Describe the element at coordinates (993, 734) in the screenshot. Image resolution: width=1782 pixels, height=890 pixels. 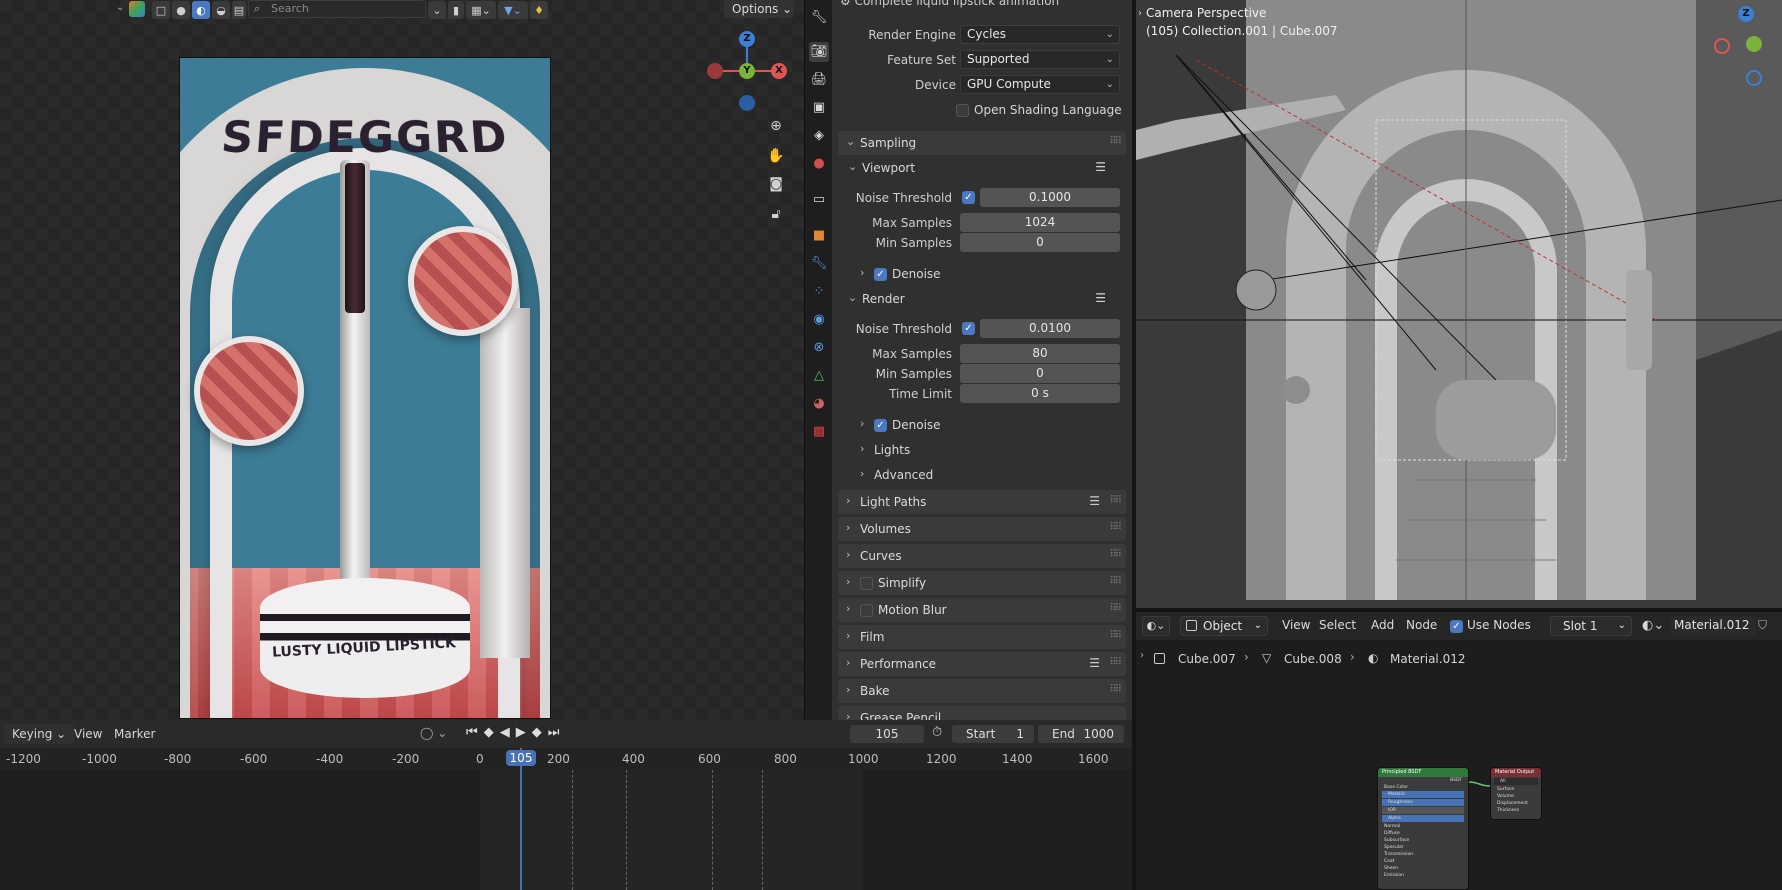
I see `start-frame-field: Start 1` at that location.